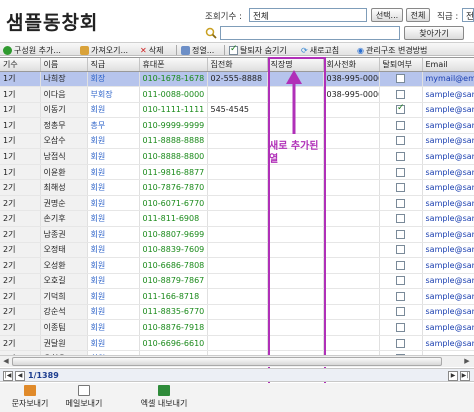 The height and width of the screenshot is (412, 474). I want to click on cell-mobile: 010-6696-6610, so click(173, 343).